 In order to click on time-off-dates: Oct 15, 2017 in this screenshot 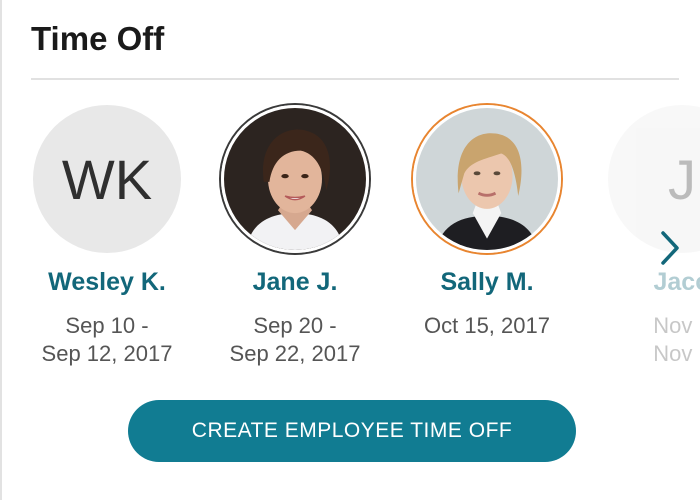, I will do `click(487, 326)`.